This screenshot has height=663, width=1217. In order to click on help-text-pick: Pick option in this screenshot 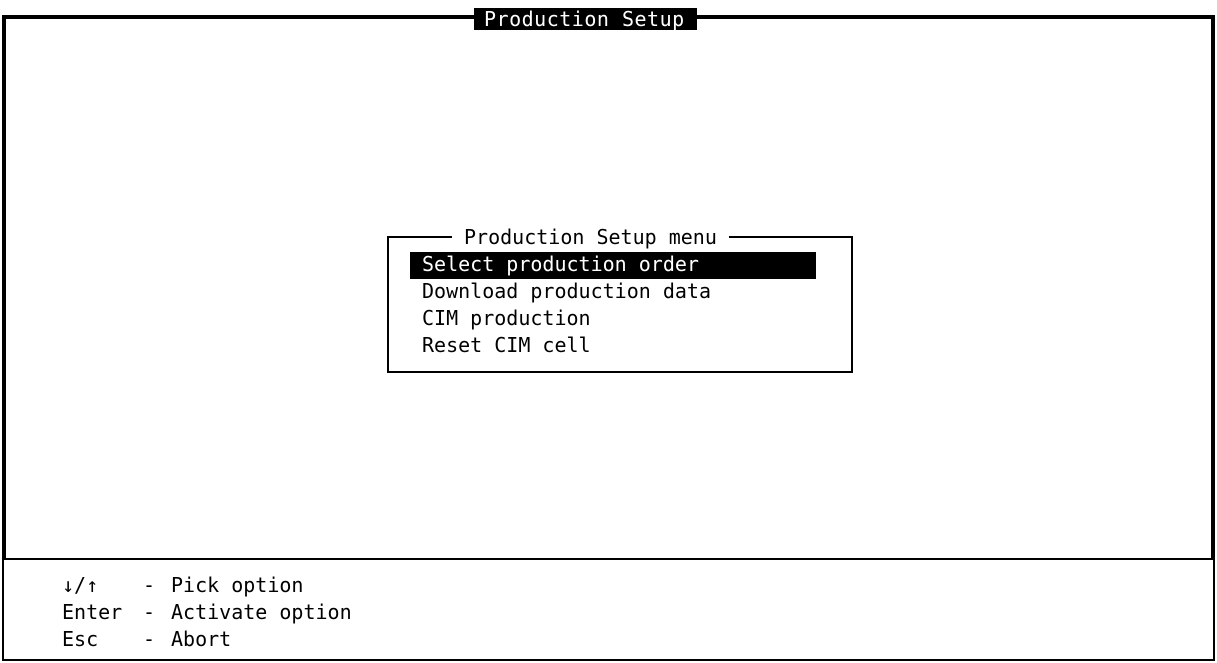, I will do `click(237, 585)`.